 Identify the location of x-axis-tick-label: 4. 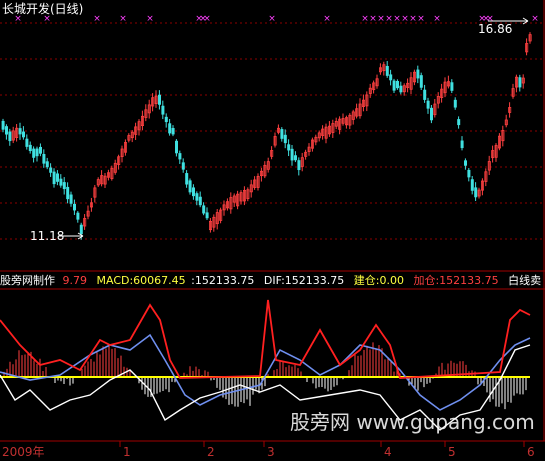
(388, 452).